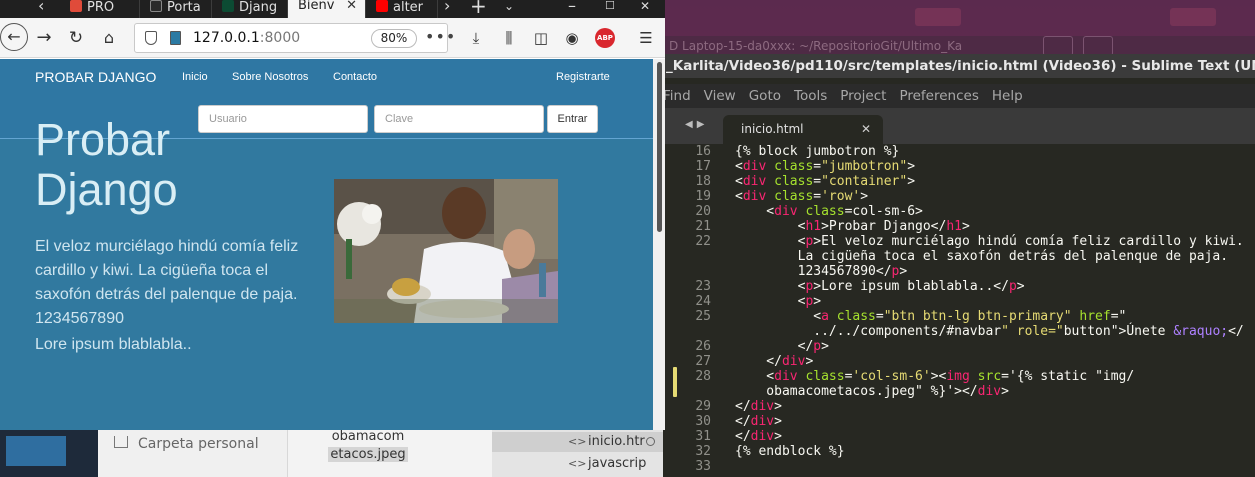 Image resolution: width=1255 pixels, height=477 pixels. What do you see at coordinates (959, 166) in the screenshot?
I see `code-line: 17 <div class="jumbotron">` at bounding box center [959, 166].